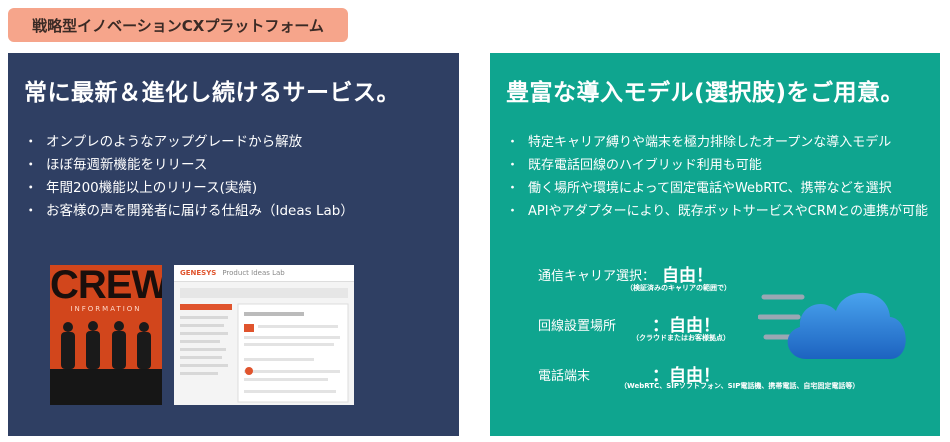 Image resolution: width=950 pixels, height=442 pixels. Describe the element at coordinates (106, 286) in the screenshot. I see `crew-word: CREW` at that location.